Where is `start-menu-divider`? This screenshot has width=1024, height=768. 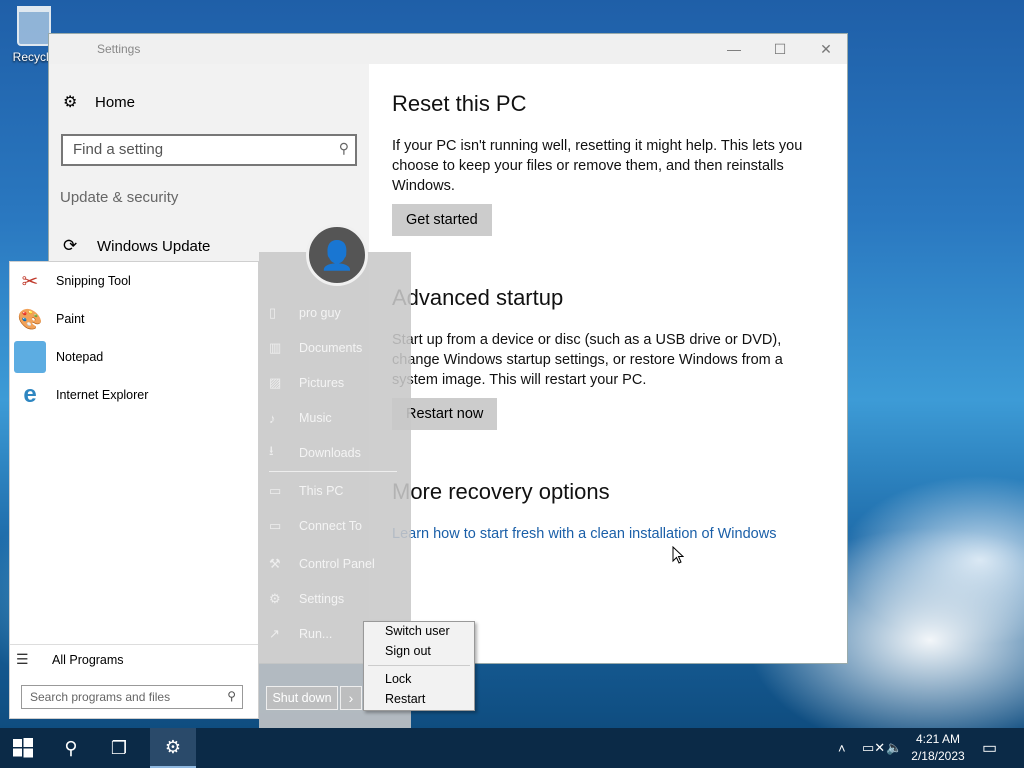
start-menu-divider is located at coordinates (333, 471).